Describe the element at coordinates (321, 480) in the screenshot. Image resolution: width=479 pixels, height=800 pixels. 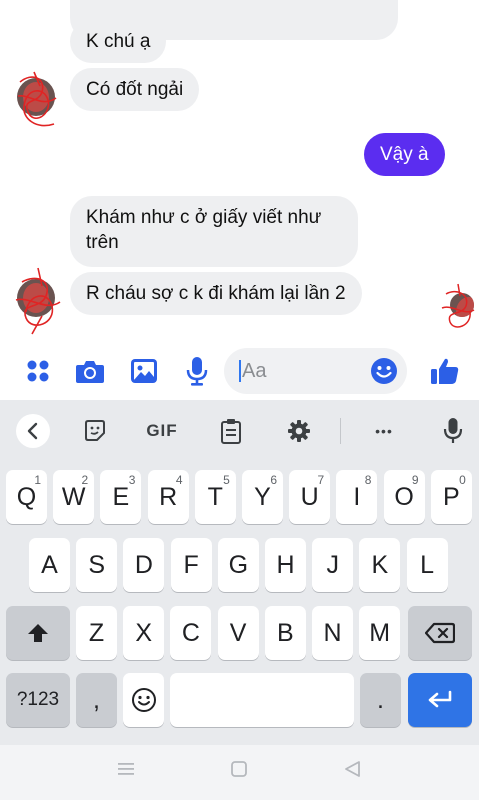
I see `key-hint: 7` at that location.